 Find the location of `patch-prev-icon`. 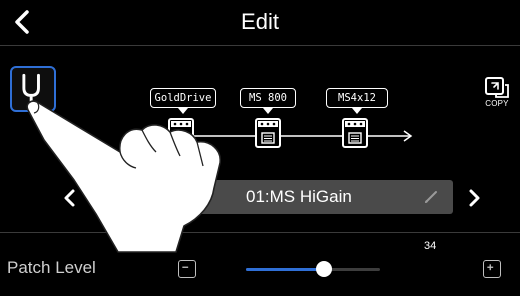

patch-prev-icon is located at coordinates (70, 198).